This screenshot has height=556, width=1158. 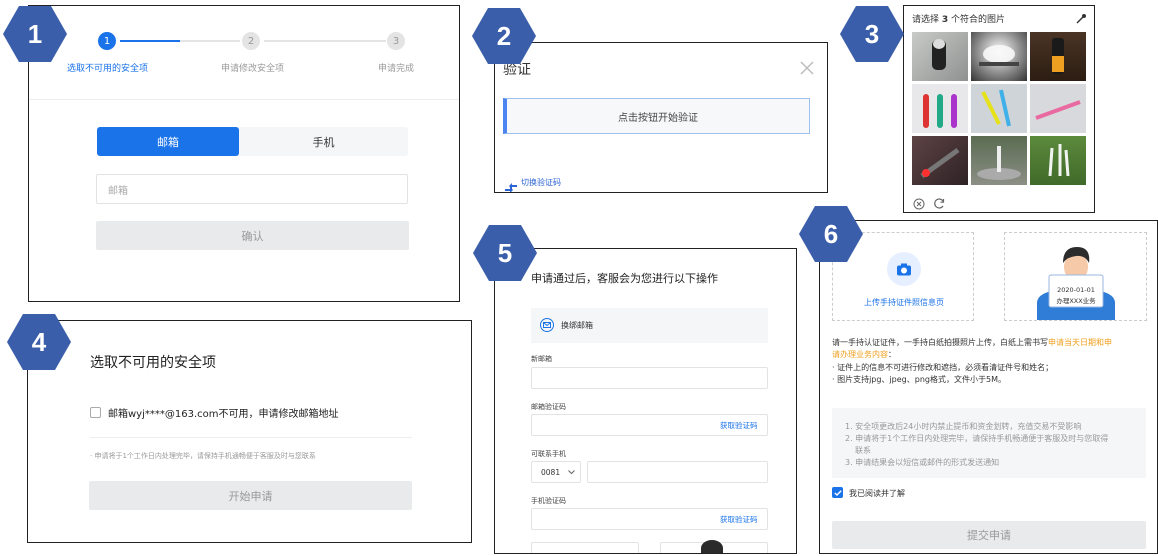 What do you see at coordinates (649, 325) in the screenshot?
I see `action-card: 换绑邮箱` at bounding box center [649, 325].